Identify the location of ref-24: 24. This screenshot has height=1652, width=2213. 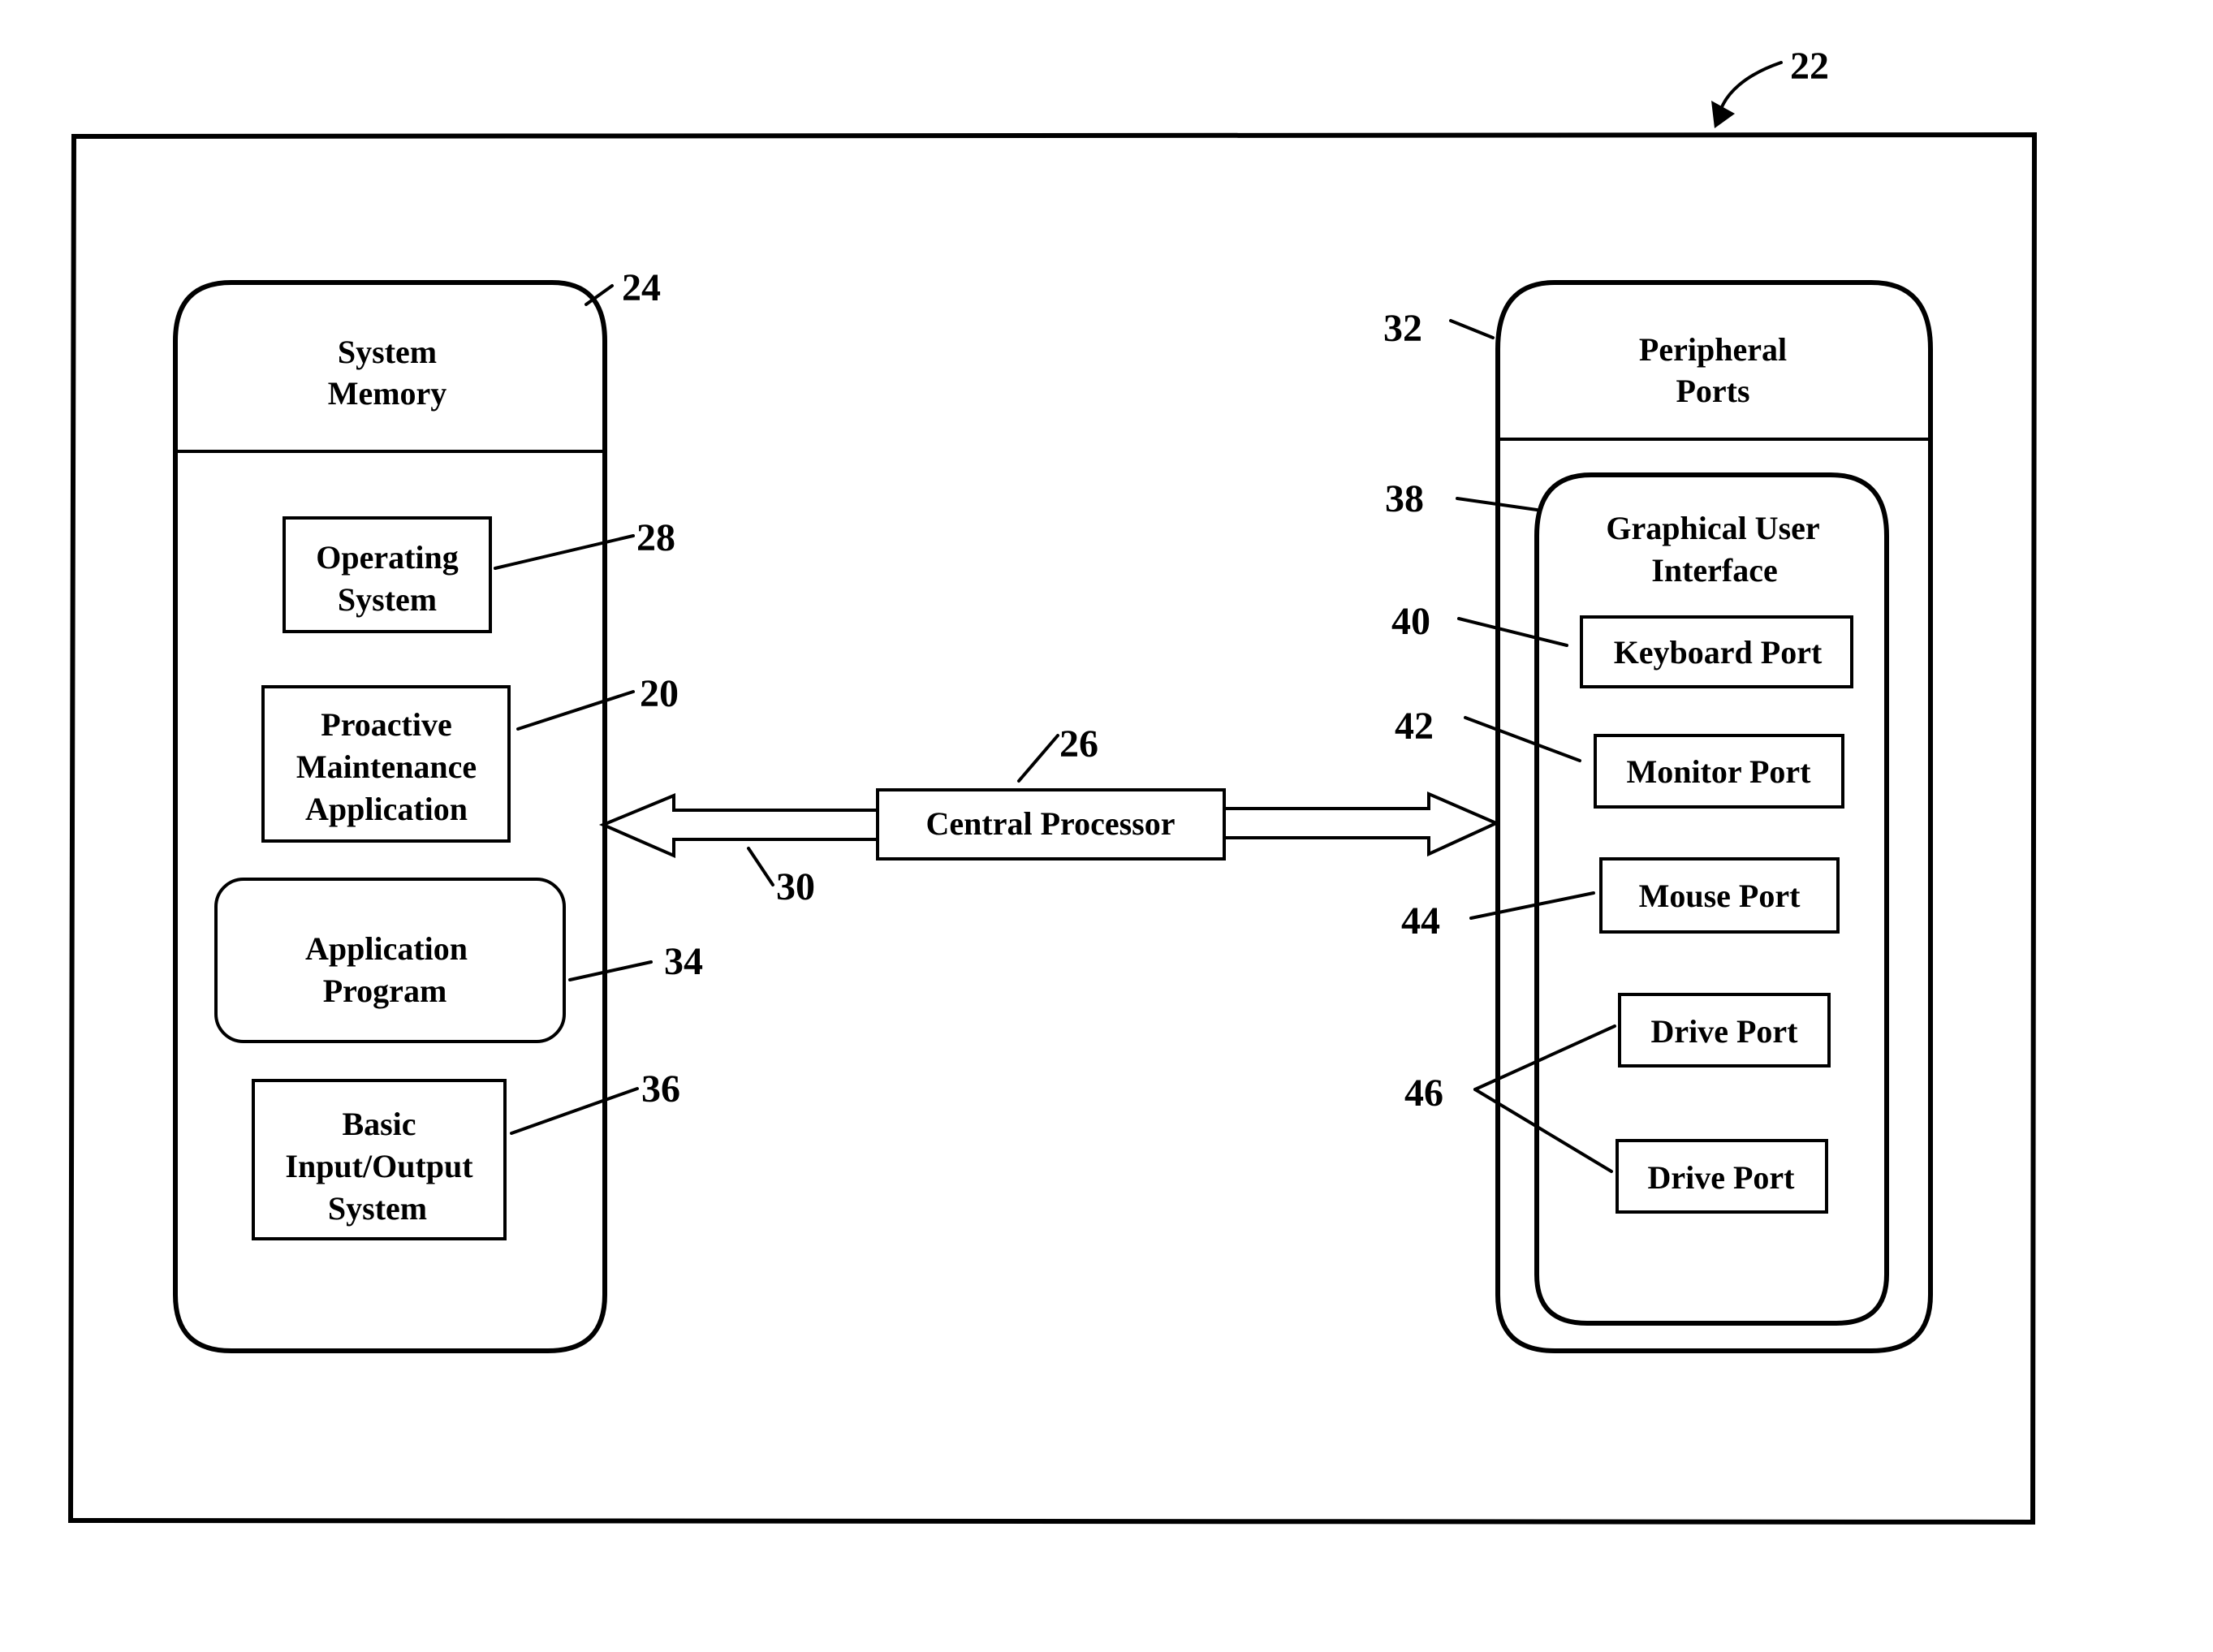
(641, 287).